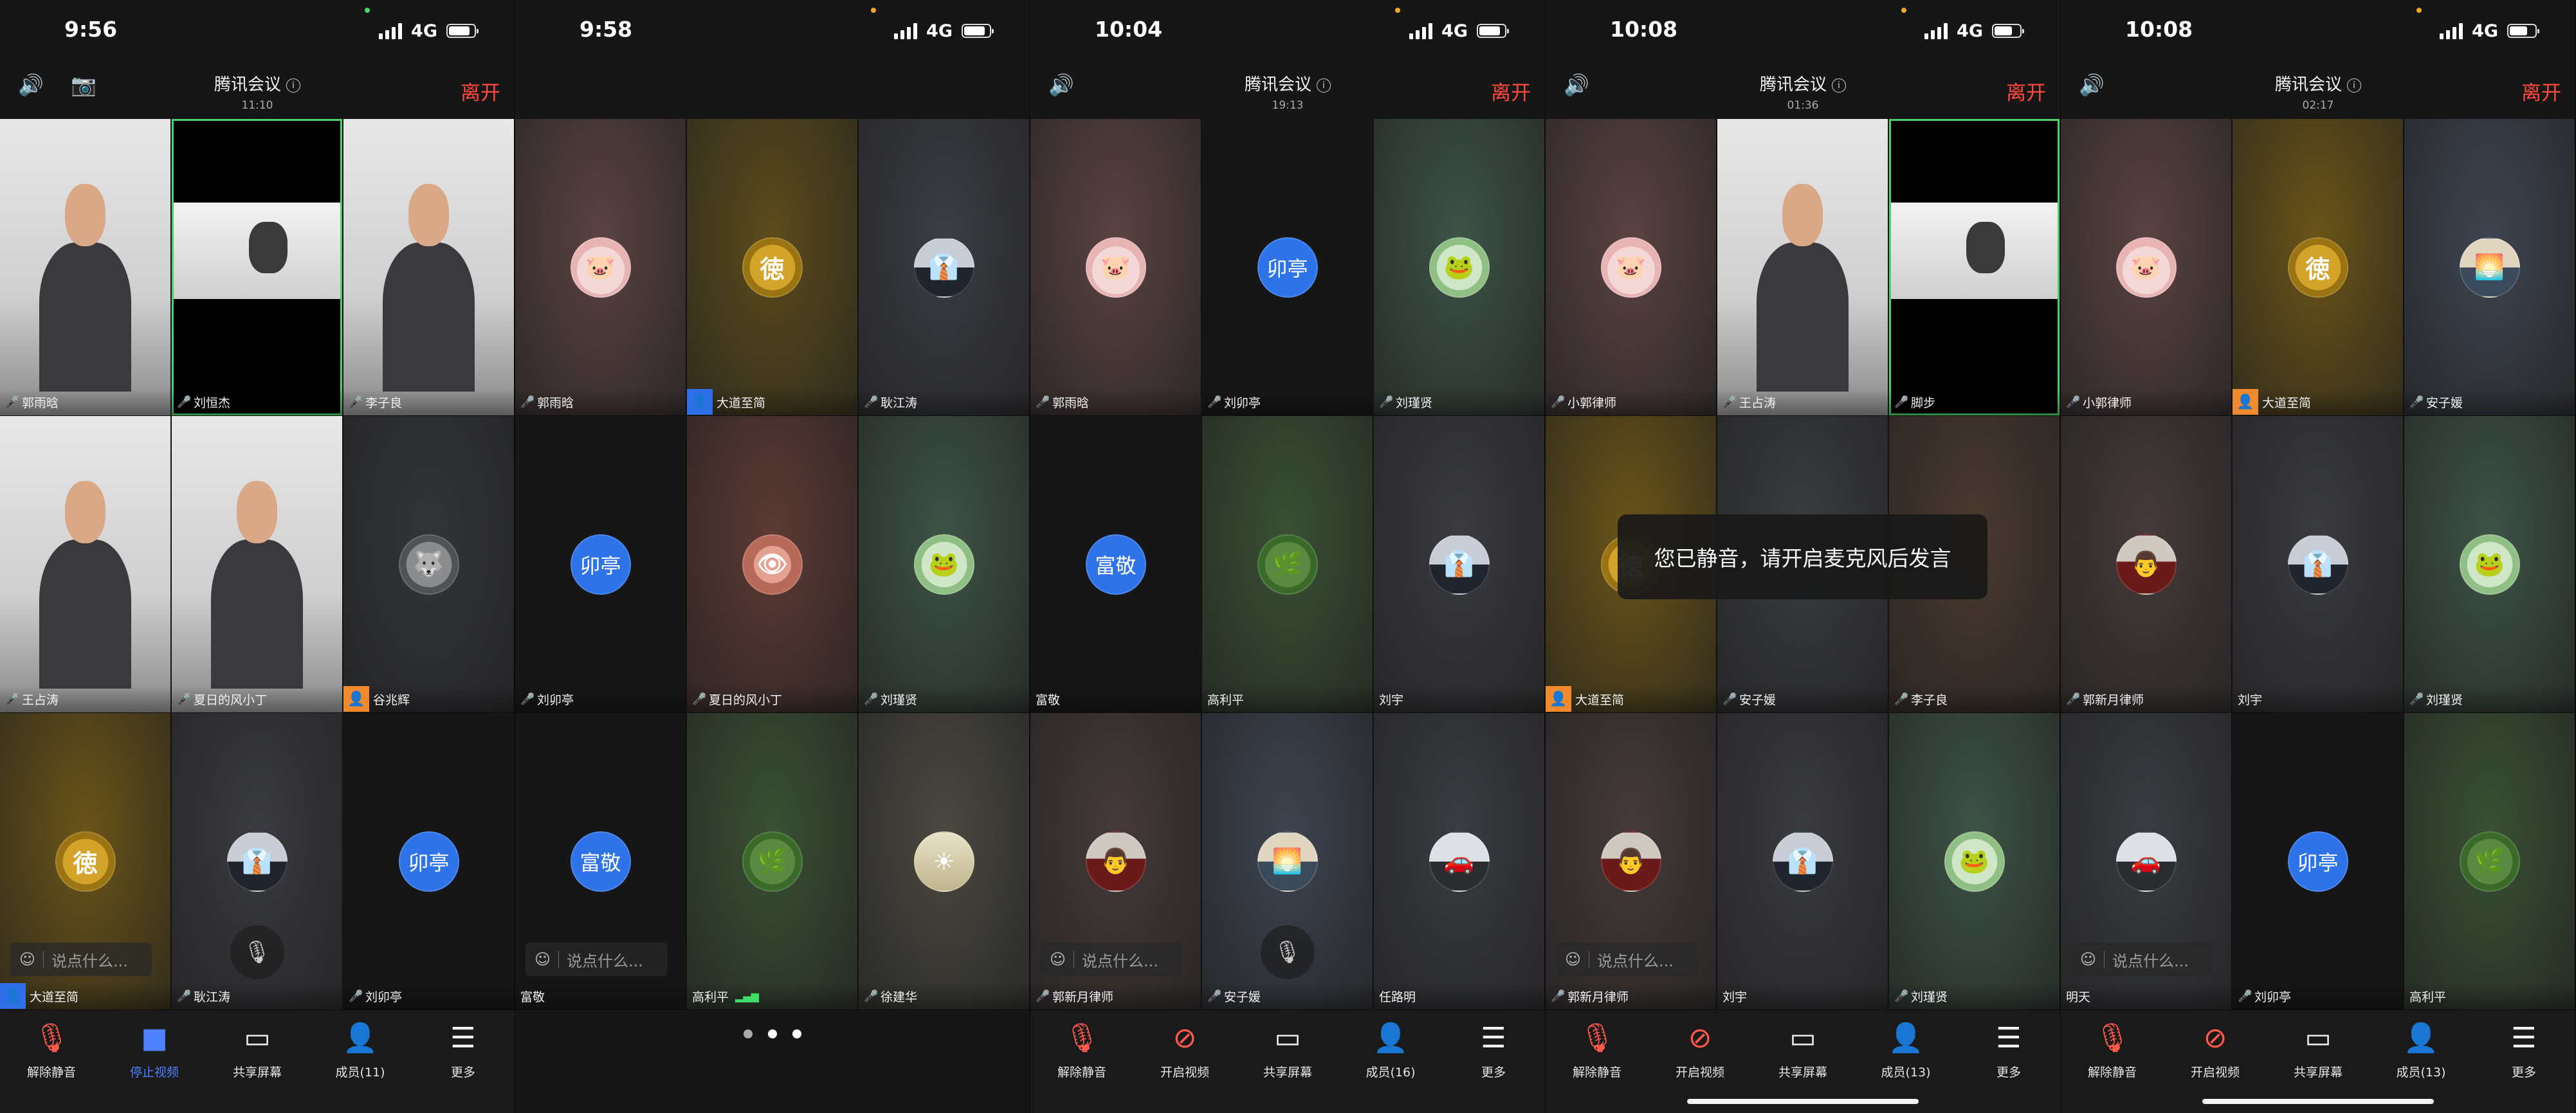 This screenshot has width=2576, height=1113. I want to click on participant-name: 刘卯亭, so click(555, 699).